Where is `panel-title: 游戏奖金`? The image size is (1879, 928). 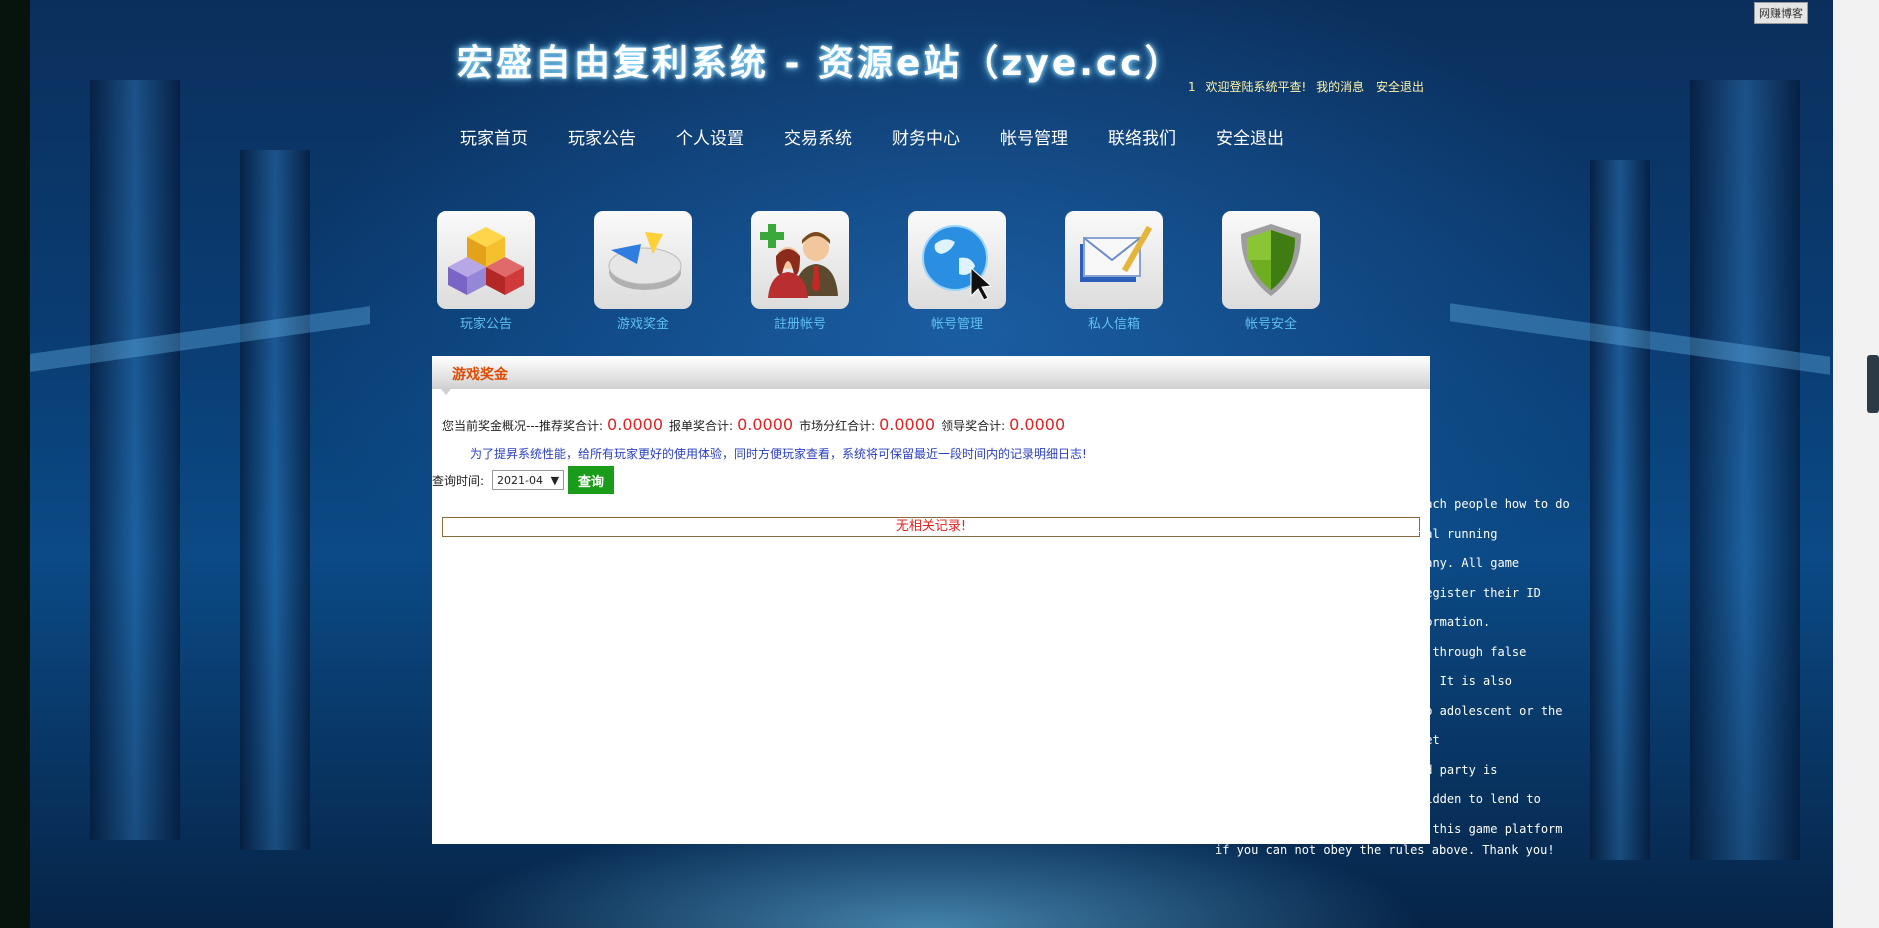 panel-title: 游戏奖金 is located at coordinates (480, 375).